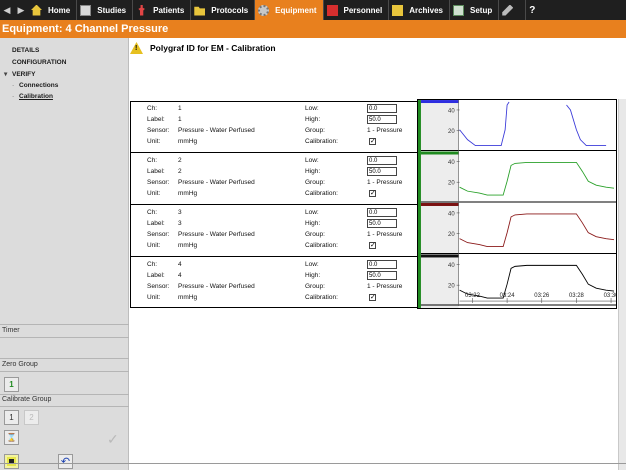 The height and width of the screenshot is (470, 626). Describe the element at coordinates (289, 10) in the screenshot. I see `nav-equipment: Equipment` at that location.